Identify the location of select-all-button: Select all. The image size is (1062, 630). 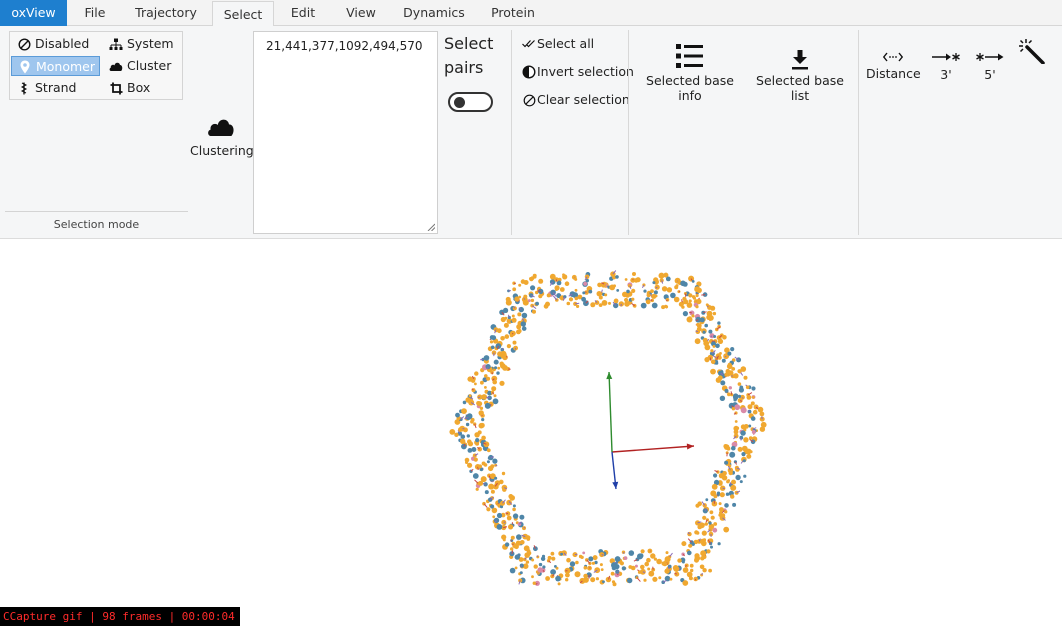
(558, 44).